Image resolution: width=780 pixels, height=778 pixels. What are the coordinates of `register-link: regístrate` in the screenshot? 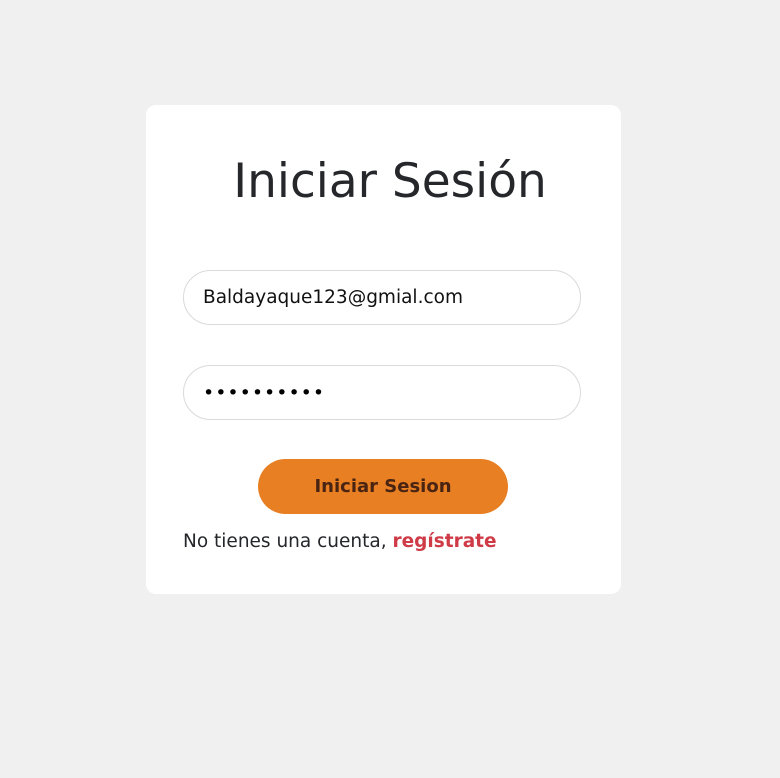 It's located at (444, 541).